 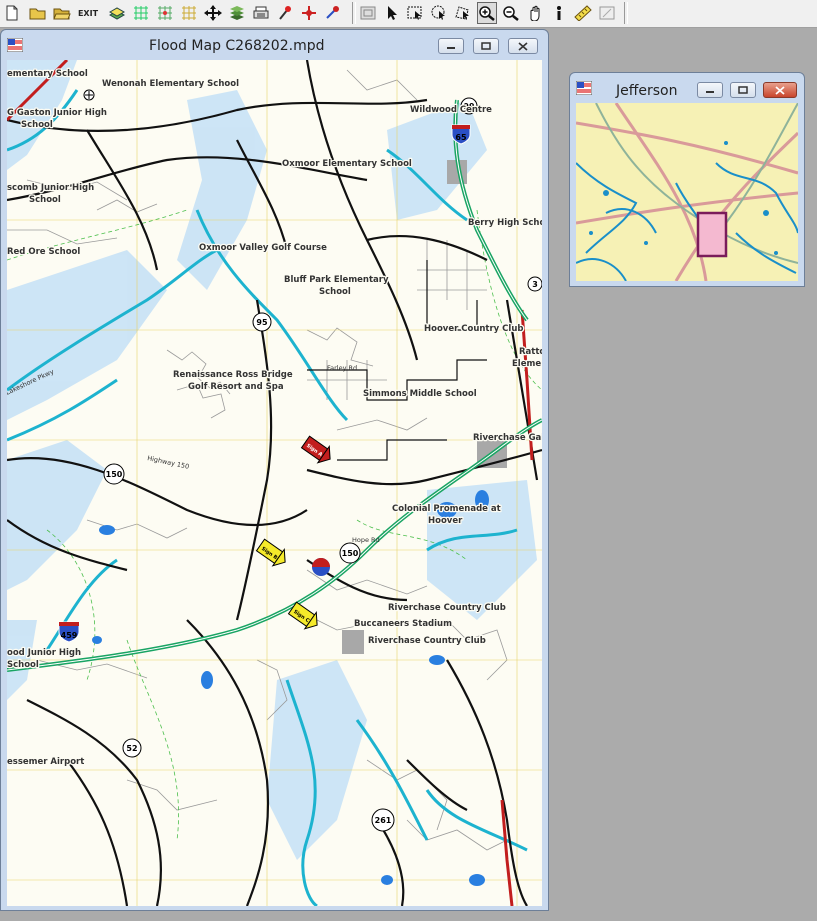 I want to click on overview-maximize-button, so click(x=743, y=90).